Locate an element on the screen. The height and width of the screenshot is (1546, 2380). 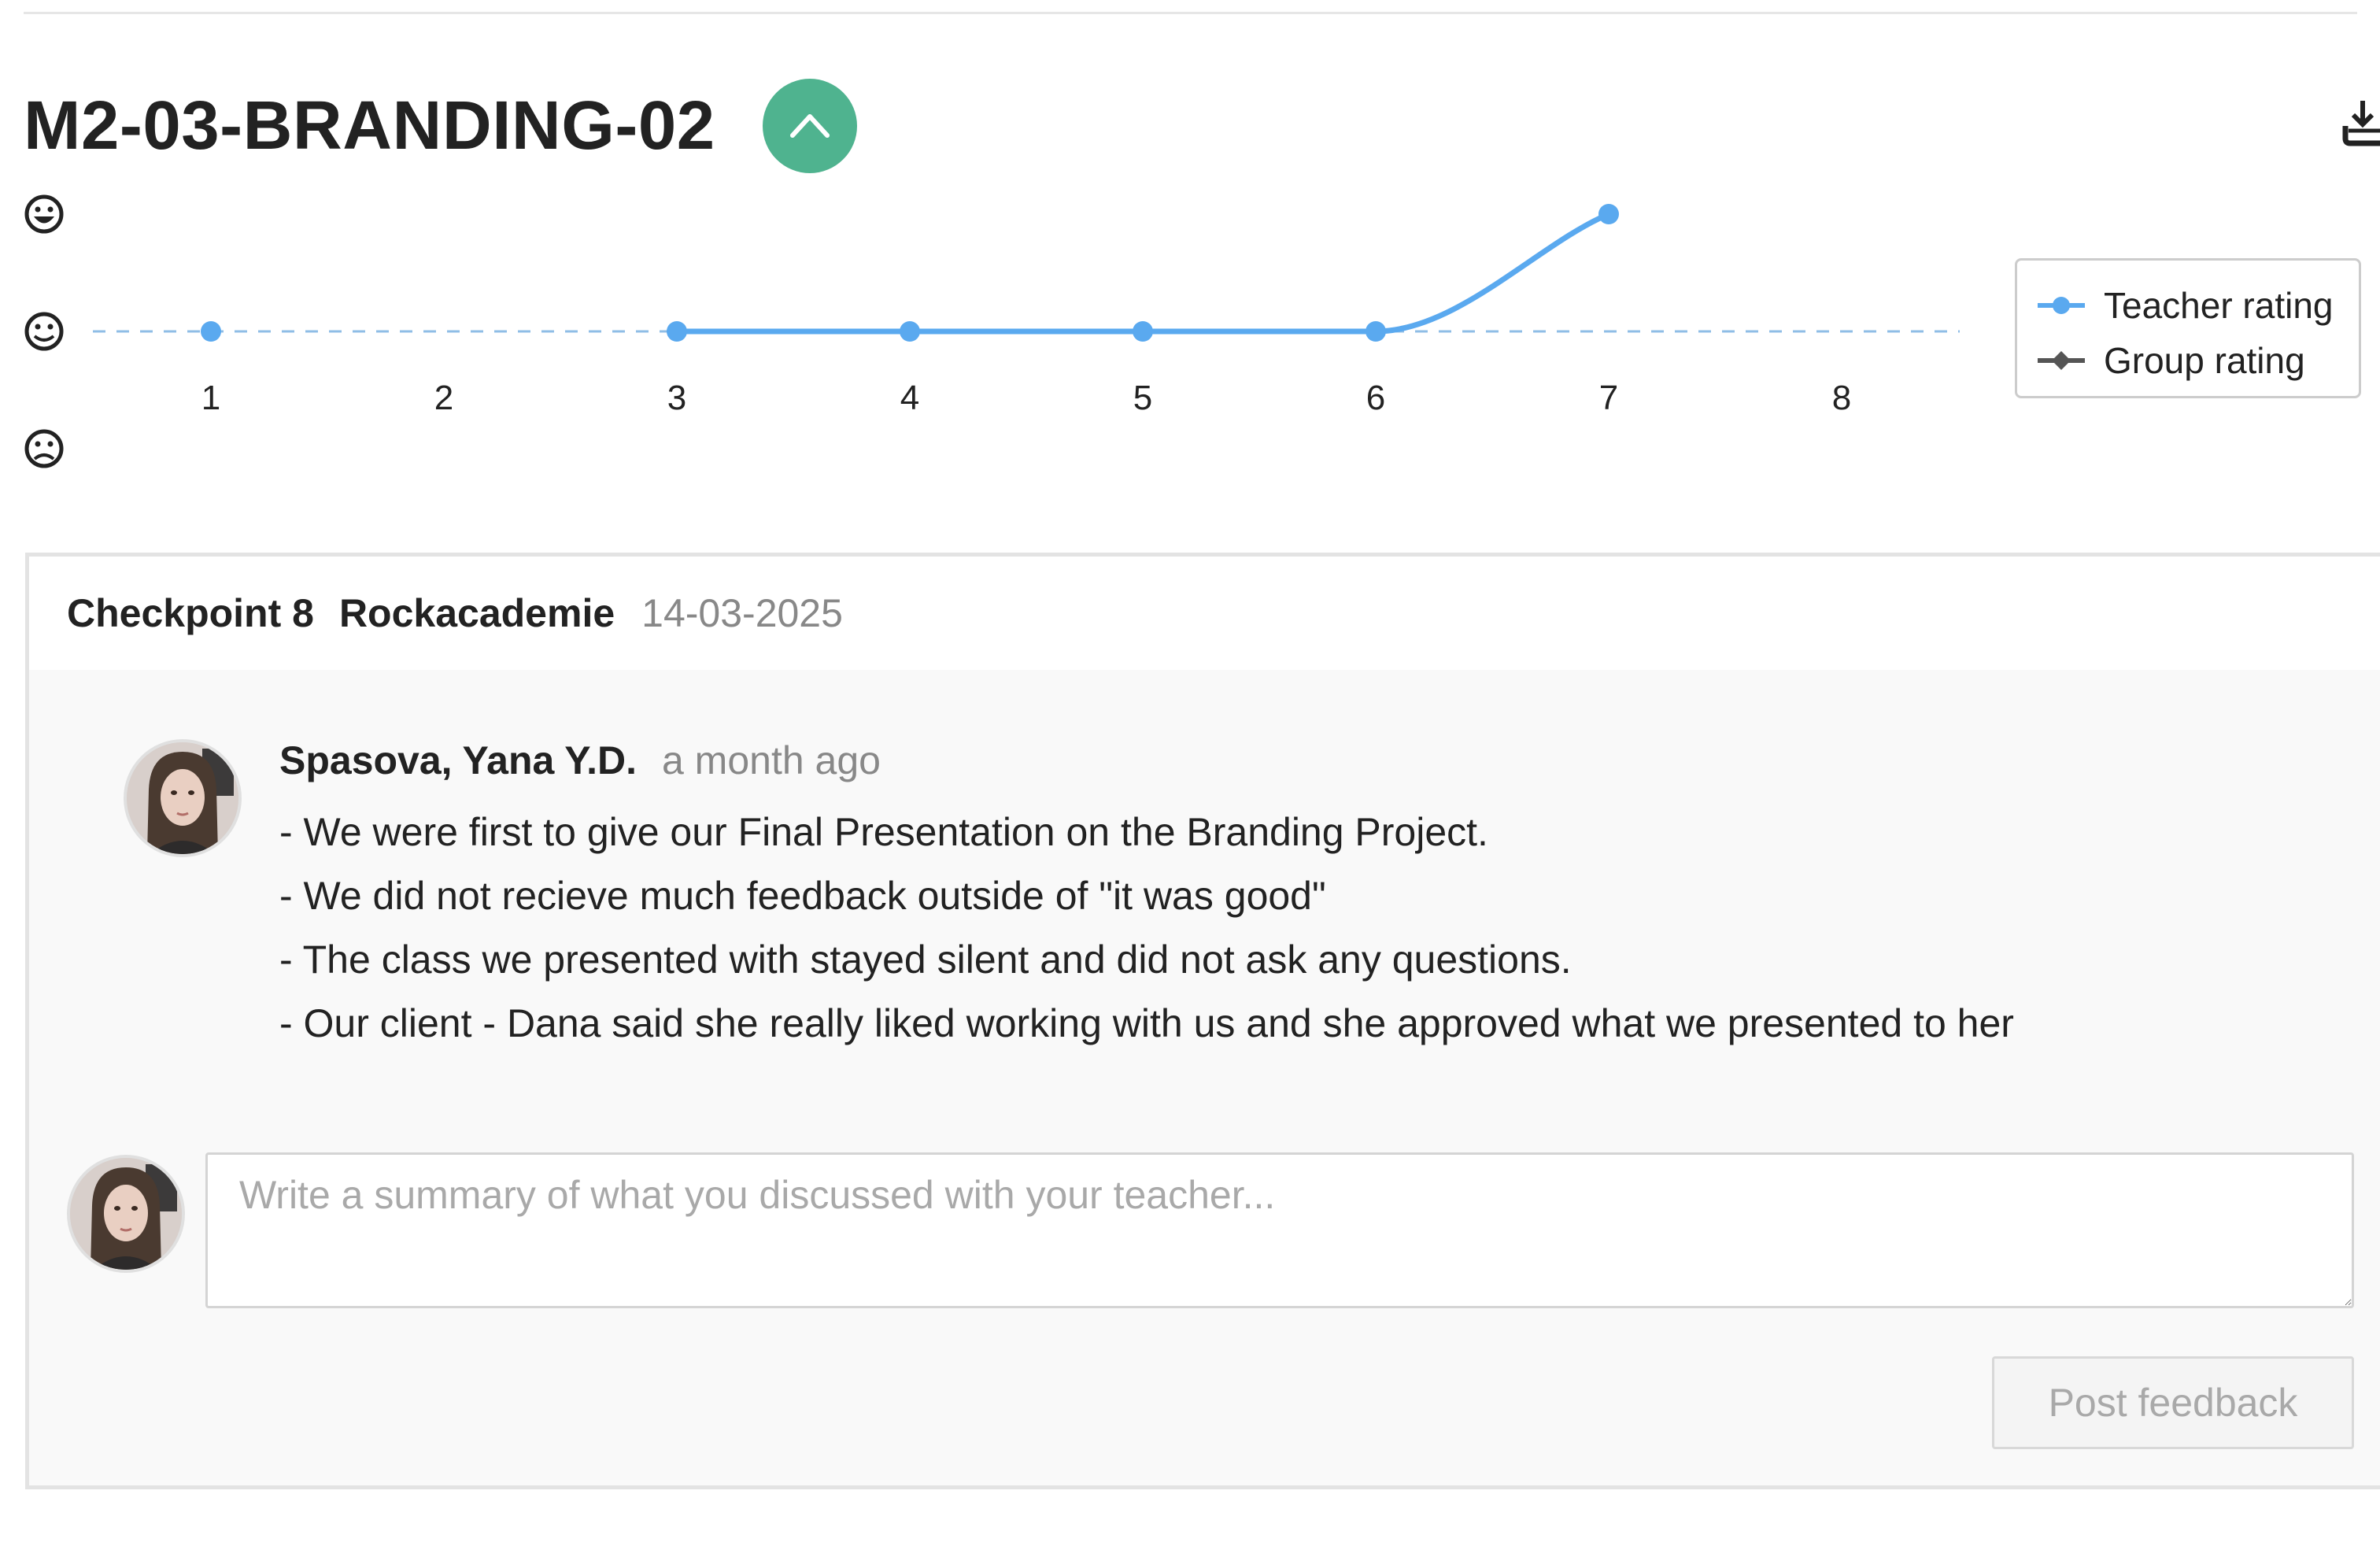
happy-face-icon is located at coordinates (44, 214).